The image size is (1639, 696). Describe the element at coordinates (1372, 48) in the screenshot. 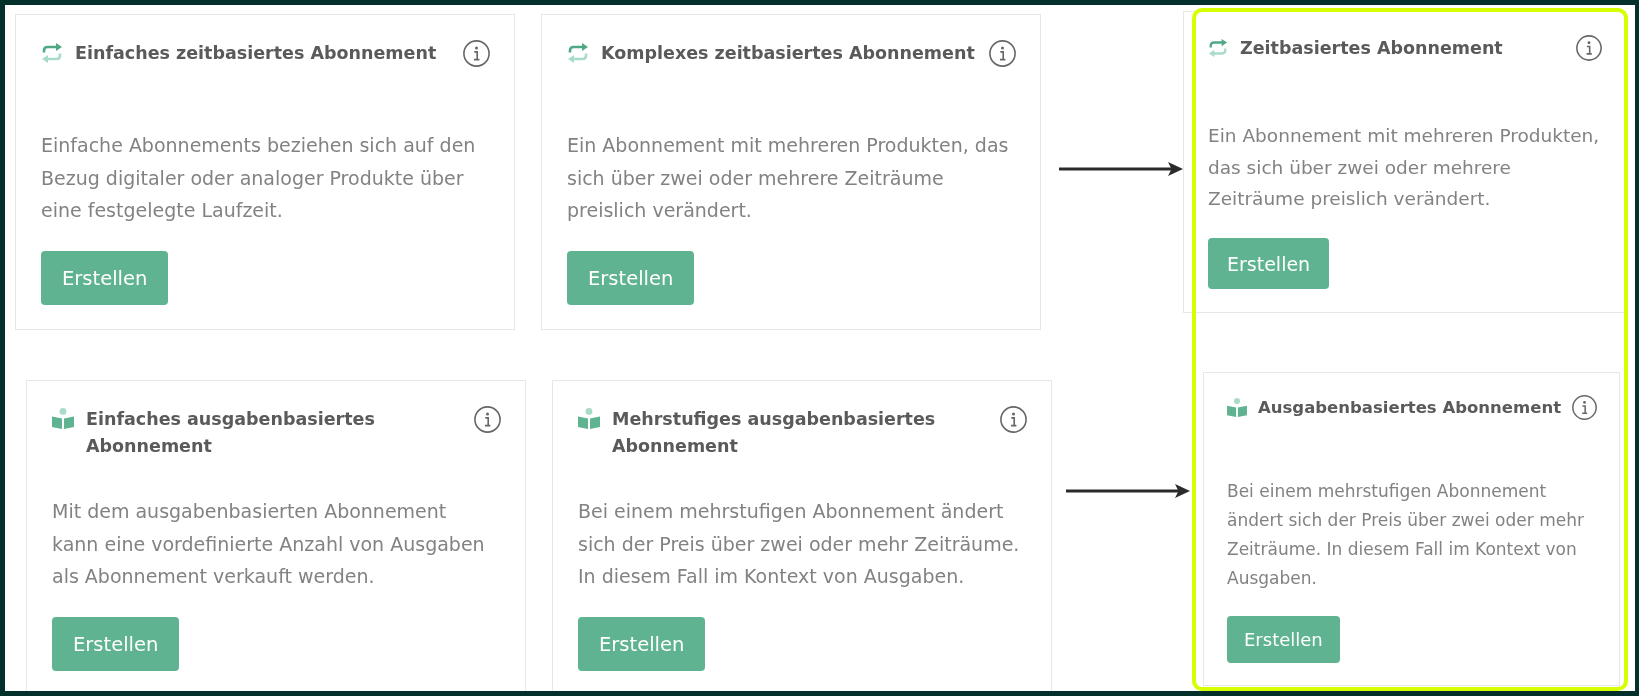

I see `card-title: Zeitbasiertes Abonnement` at that location.